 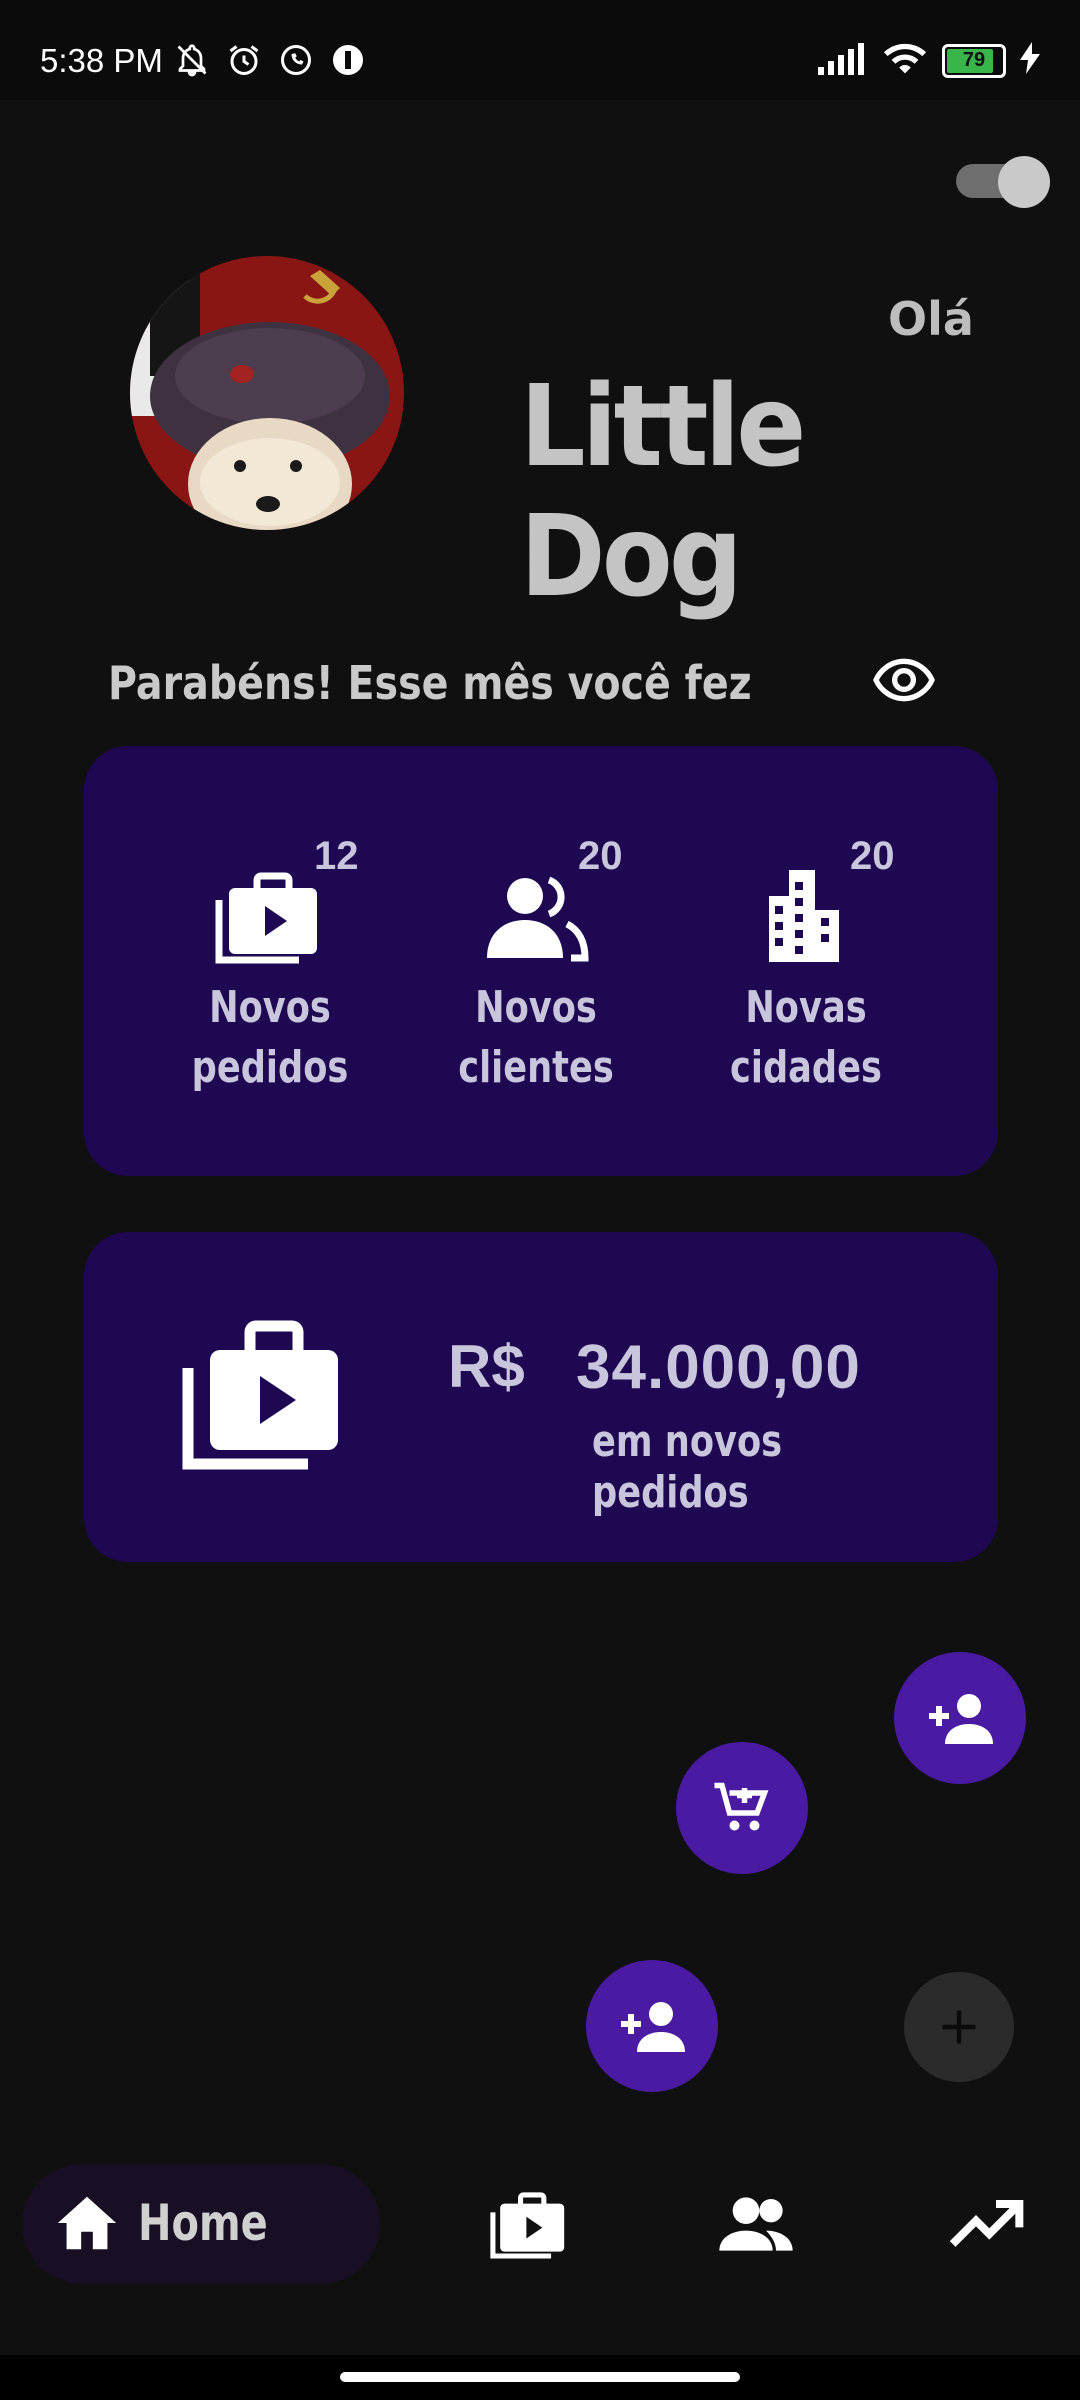 I want to click on signal-icon, so click(x=843, y=60).